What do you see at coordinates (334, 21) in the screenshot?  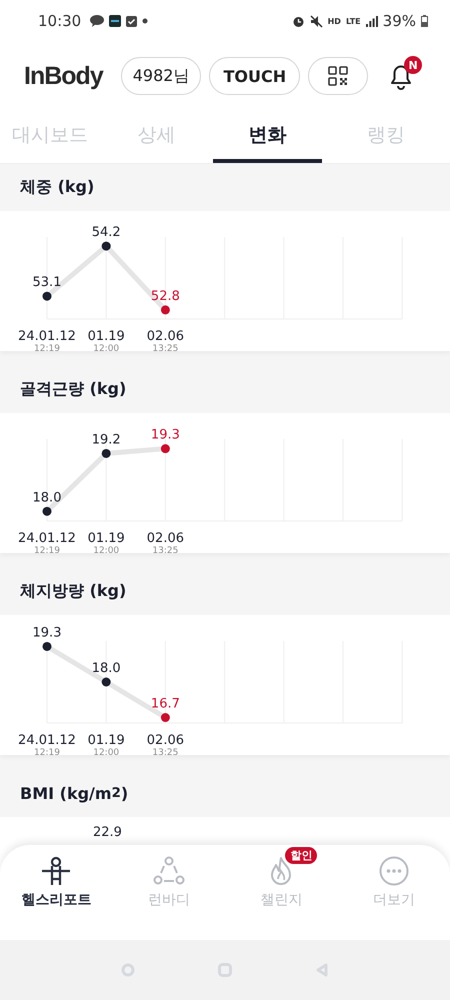 I see `network-label: HD` at bounding box center [334, 21].